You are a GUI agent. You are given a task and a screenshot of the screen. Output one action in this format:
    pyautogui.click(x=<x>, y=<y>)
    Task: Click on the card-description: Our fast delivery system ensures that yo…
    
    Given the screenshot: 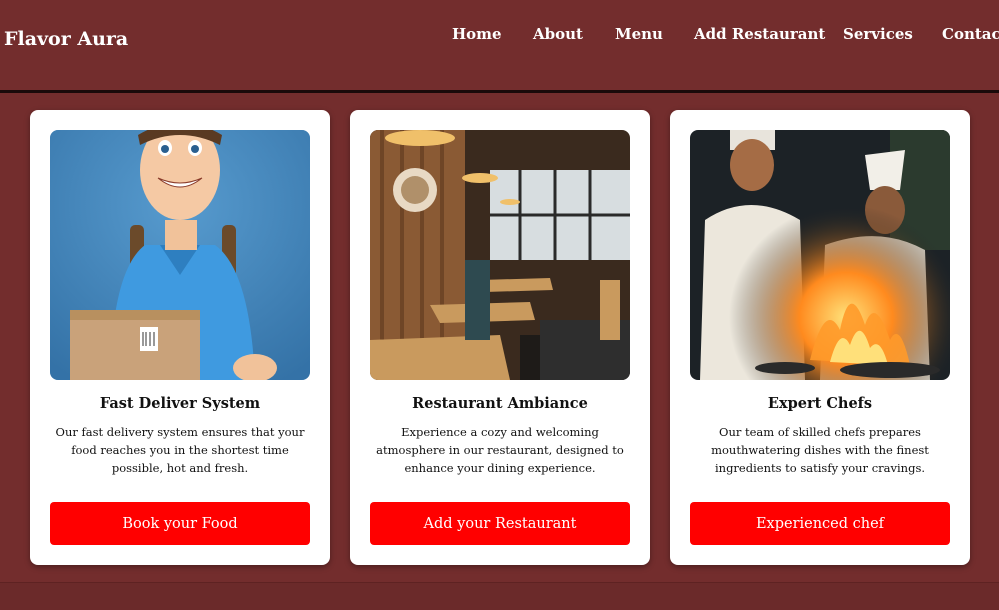 What is the action you would take?
    pyautogui.click(x=180, y=450)
    